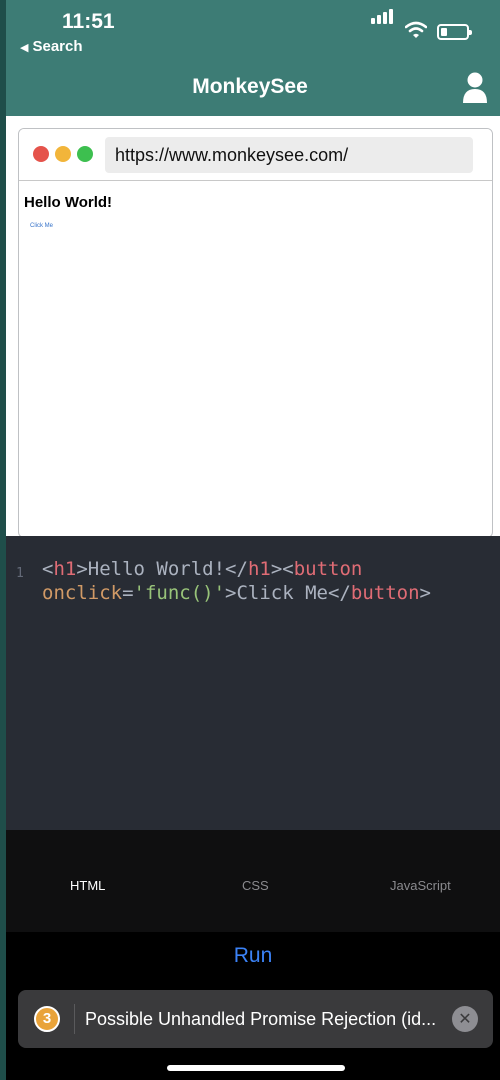 This screenshot has width=500, height=1080. I want to click on browser-toolbar: https://www.monkeysee.com/, so click(255, 155).